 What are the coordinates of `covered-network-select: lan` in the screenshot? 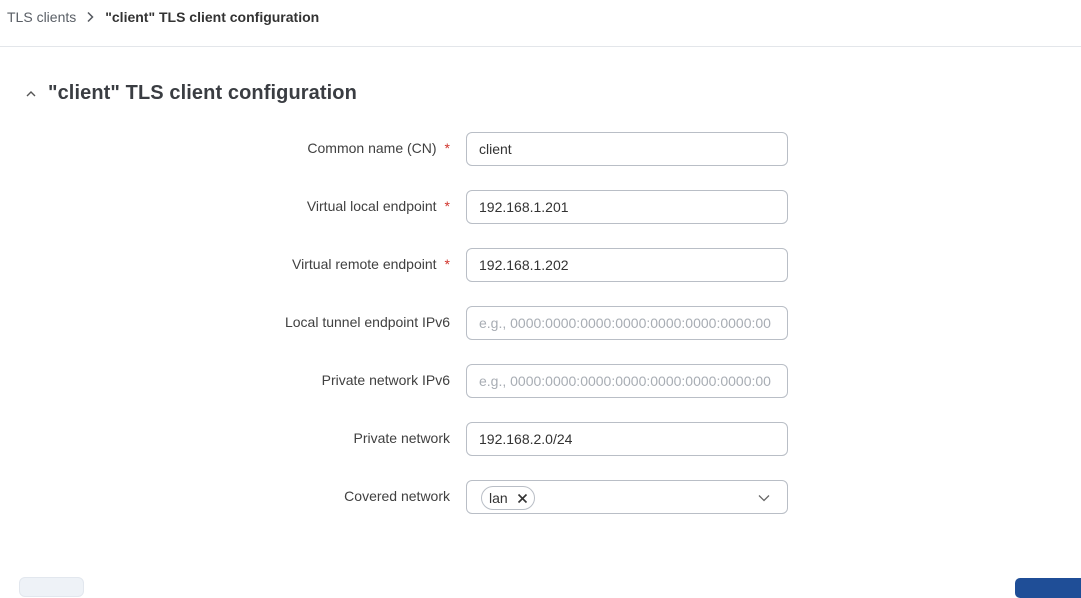 It's located at (627, 497).